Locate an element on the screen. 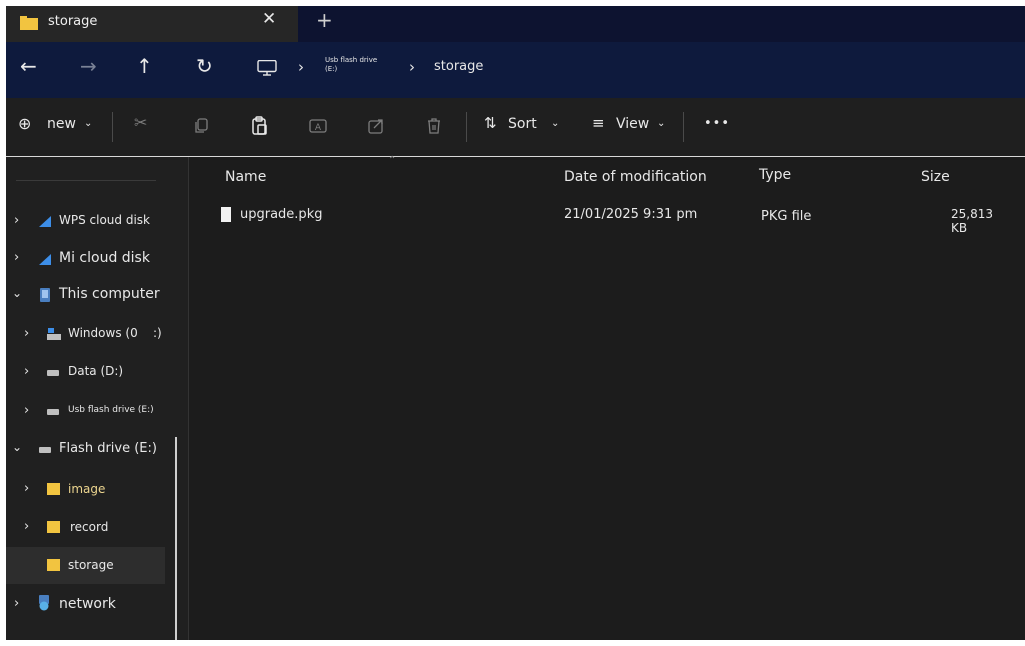  sidebar-item-this-computer: ⌄ This computer is located at coordinates (92, 295).